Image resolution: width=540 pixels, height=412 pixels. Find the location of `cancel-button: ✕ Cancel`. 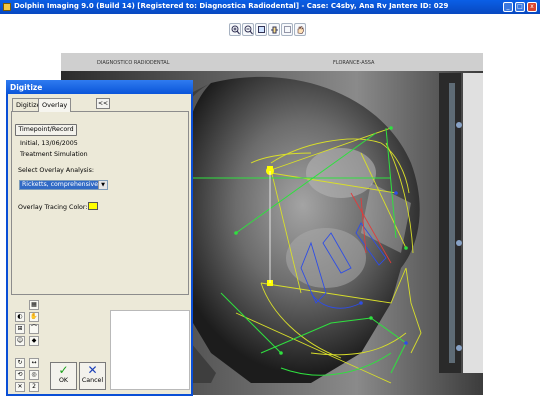

cancel-button: ✕ Cancel is located at coordinates (92, 376).